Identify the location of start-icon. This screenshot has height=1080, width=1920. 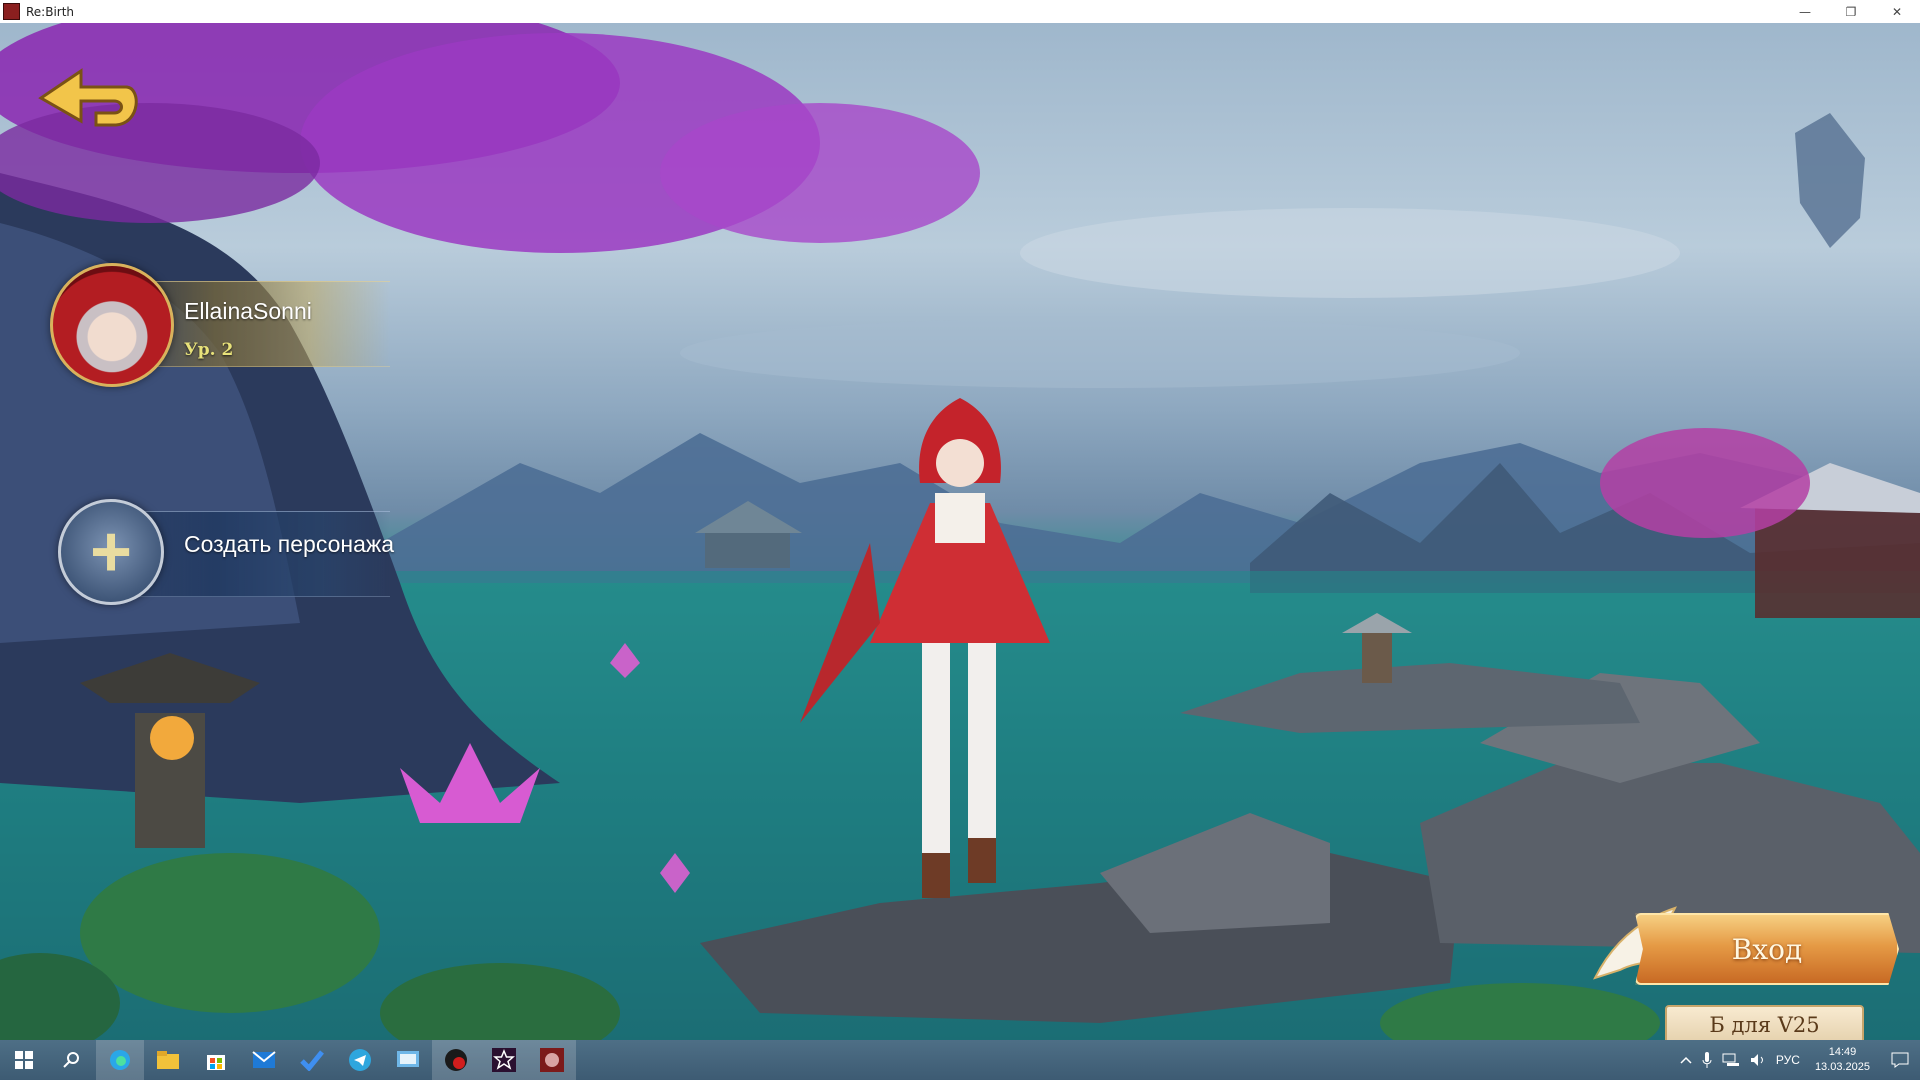
(24, 1060).